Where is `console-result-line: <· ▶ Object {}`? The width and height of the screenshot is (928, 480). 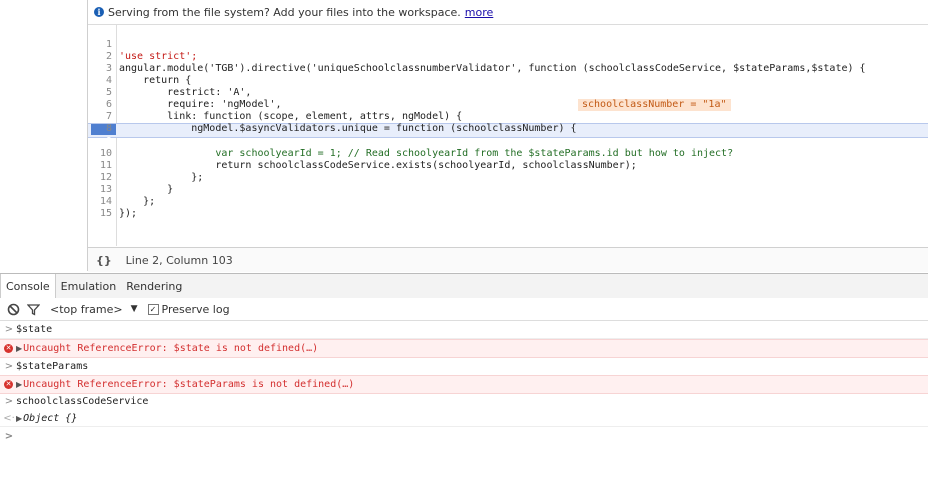 console-result-line: <· ▶ Object {} is located at coordinates (464, 418).